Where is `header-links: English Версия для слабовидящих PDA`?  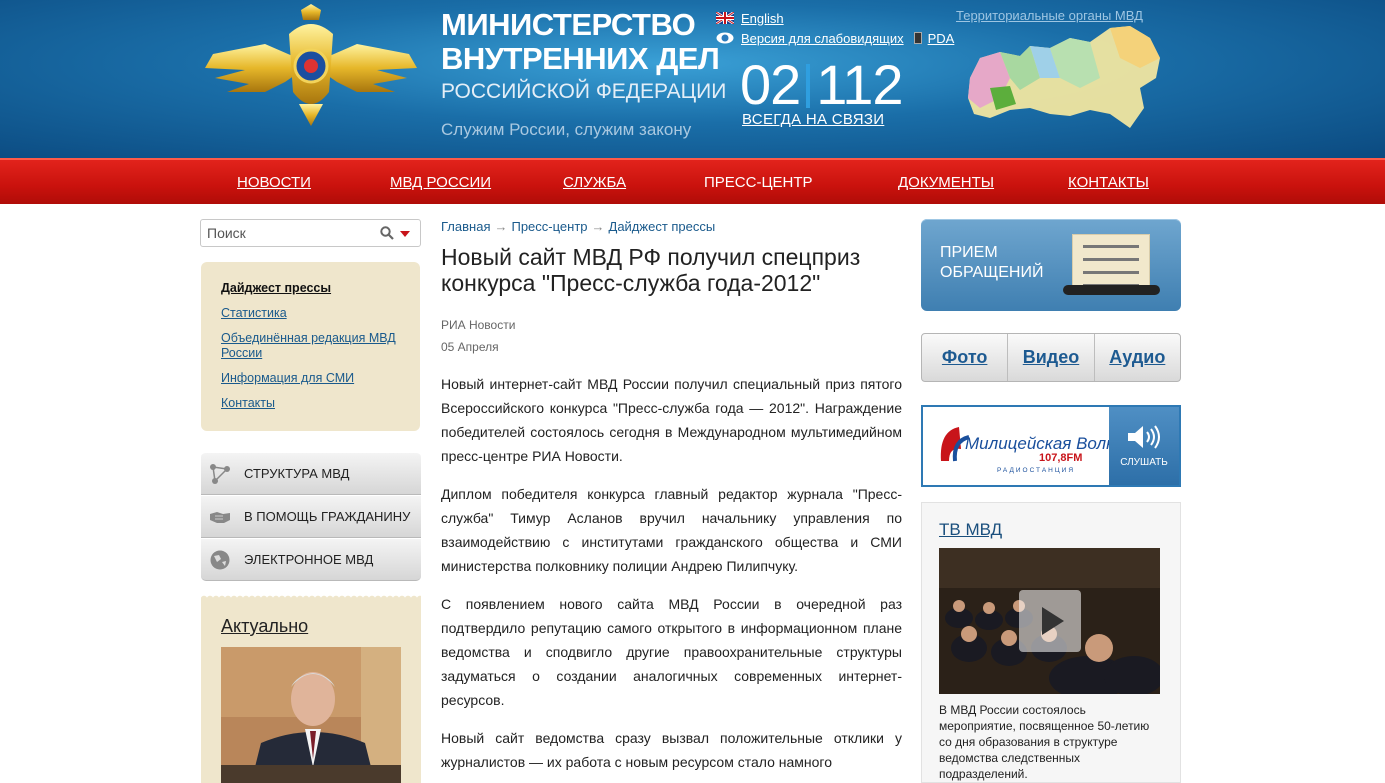
header-links: English Версия для слабовидящих PDA is located at coordinates (835, 28).